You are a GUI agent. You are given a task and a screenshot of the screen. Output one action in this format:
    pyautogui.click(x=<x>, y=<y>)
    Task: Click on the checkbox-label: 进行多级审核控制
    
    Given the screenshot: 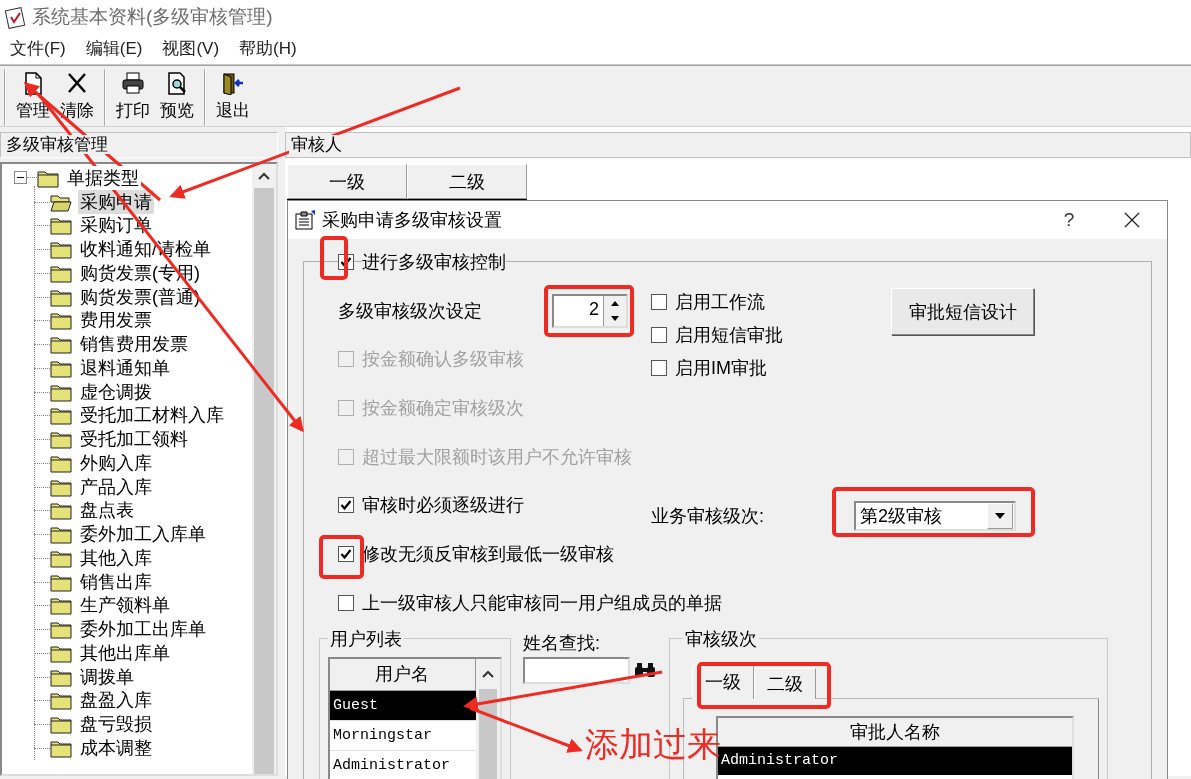 What is the action you would take?
    pyautogui.click(x=434, y=262)
    